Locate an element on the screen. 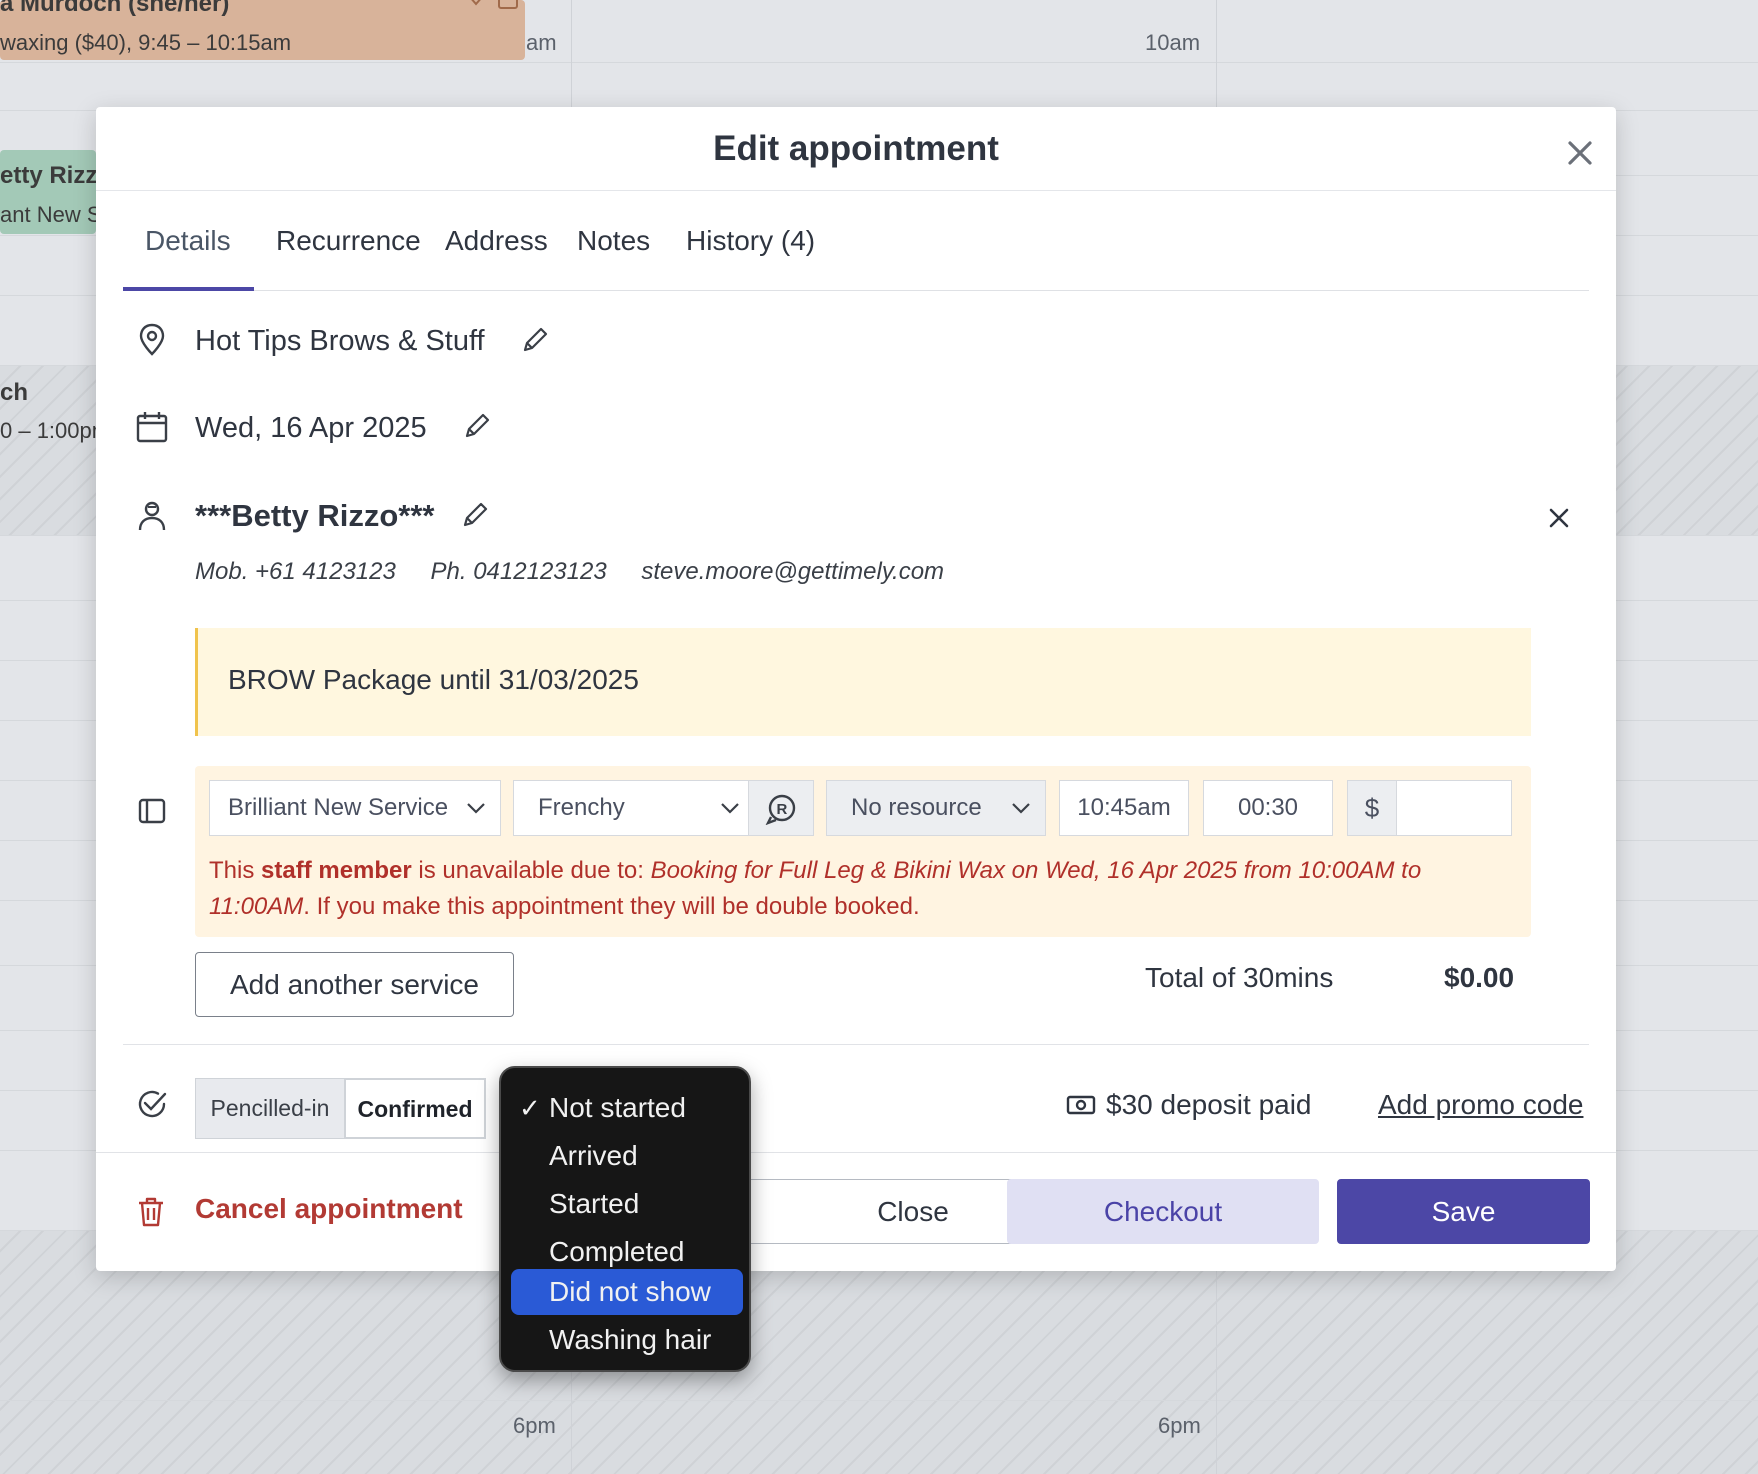 This screenshot has height=1474, width=1758. menu-item-label: Started is located at coordinates (594, 1203).